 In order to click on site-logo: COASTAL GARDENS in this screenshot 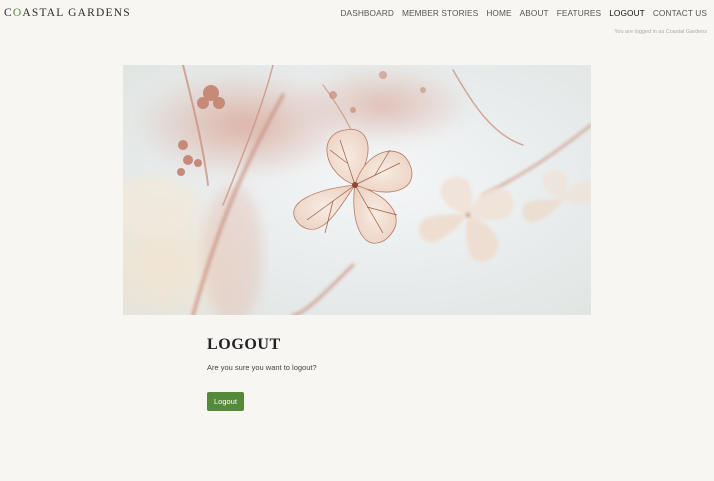, I will do `click(67, 13)`.